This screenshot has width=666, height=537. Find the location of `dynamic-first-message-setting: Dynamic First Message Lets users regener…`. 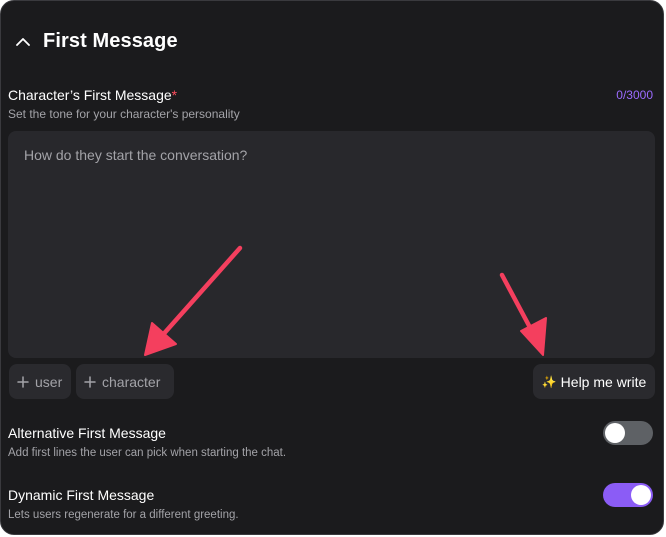

dynamic-first-message-setting: Dynamic First Message Lets users regener… is located at coordinates (329, 504).